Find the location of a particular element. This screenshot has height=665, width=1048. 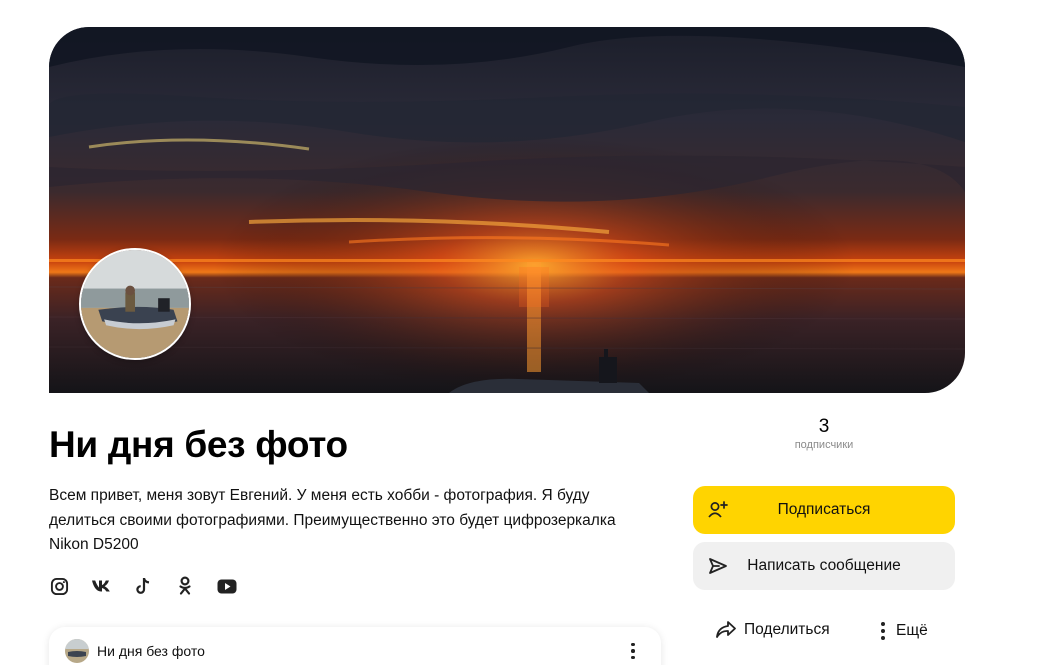

tiktok-icon is located at coordinates (143, 586).